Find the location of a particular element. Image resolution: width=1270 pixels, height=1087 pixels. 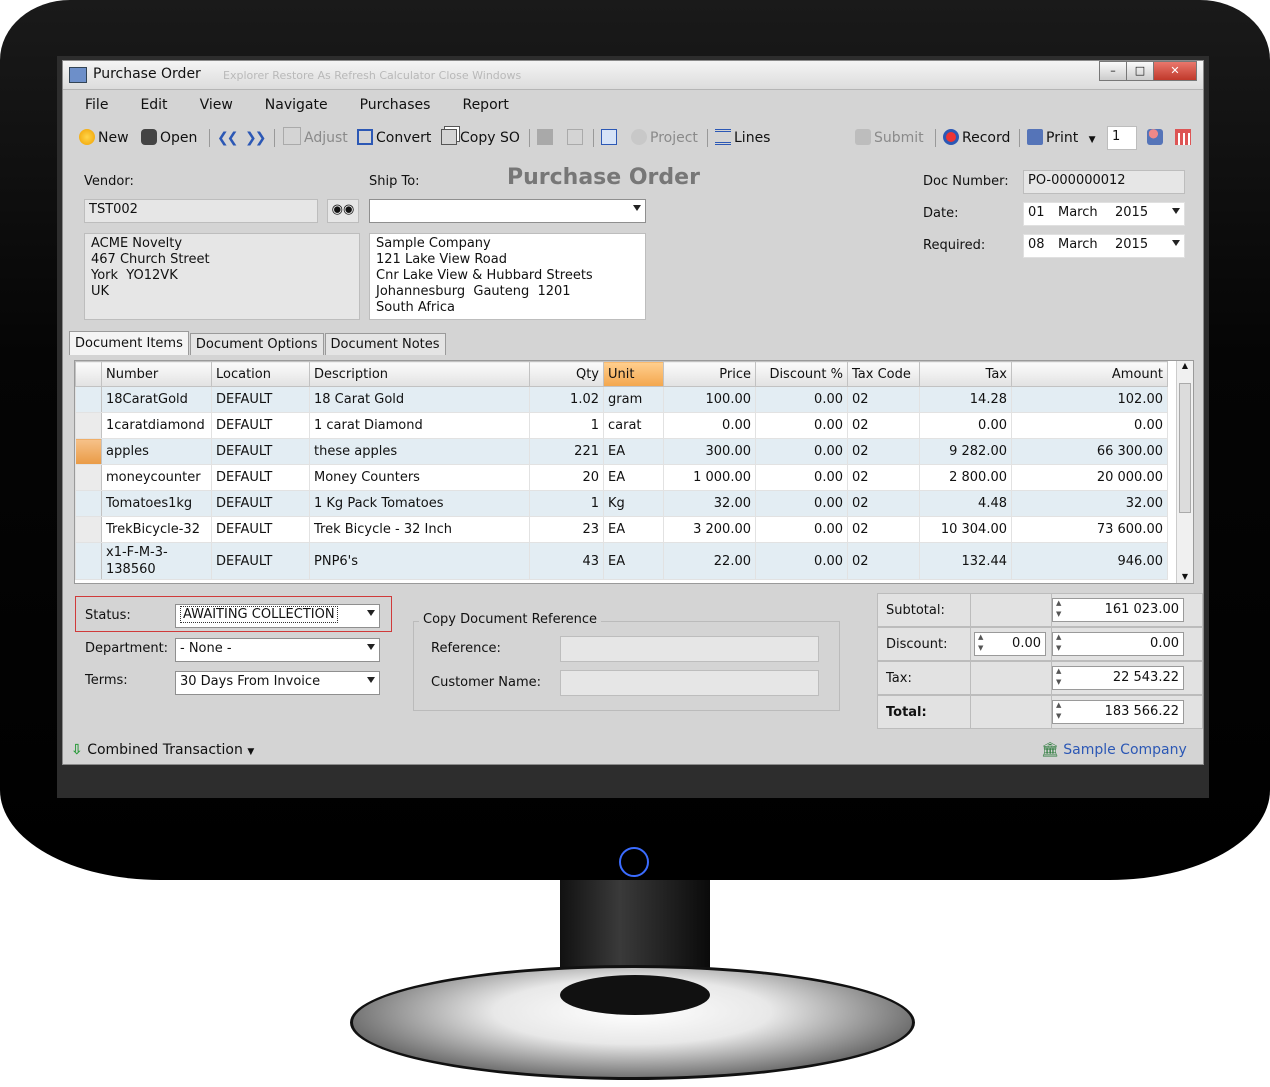

cell-qty: 1 is located at coordinates (566, 503).